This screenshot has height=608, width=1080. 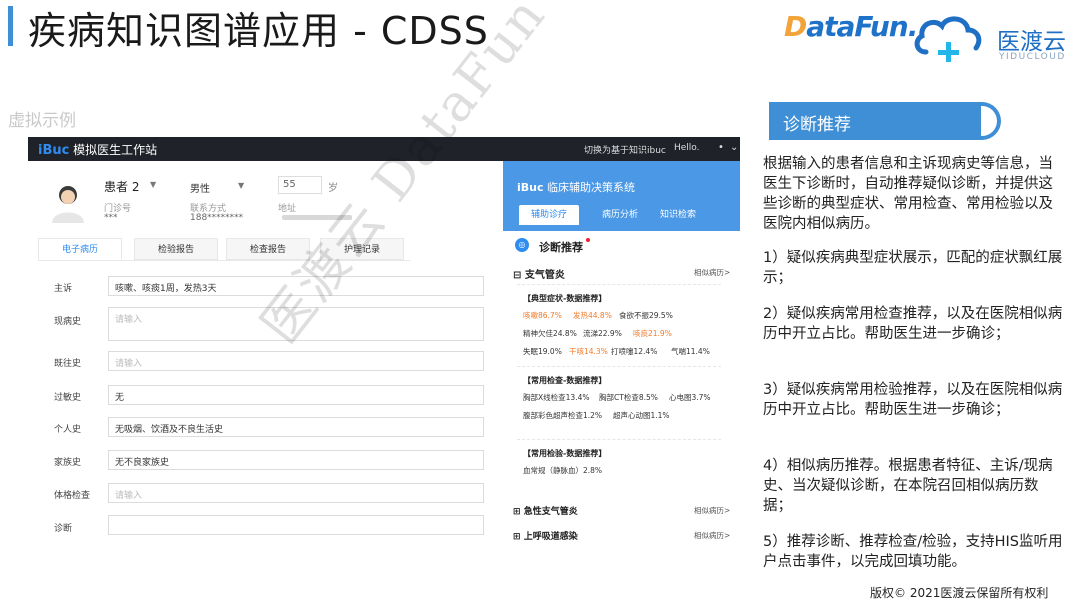 I want to click on gender-select-caret-icon: ▼, so click(x=241, y=185).